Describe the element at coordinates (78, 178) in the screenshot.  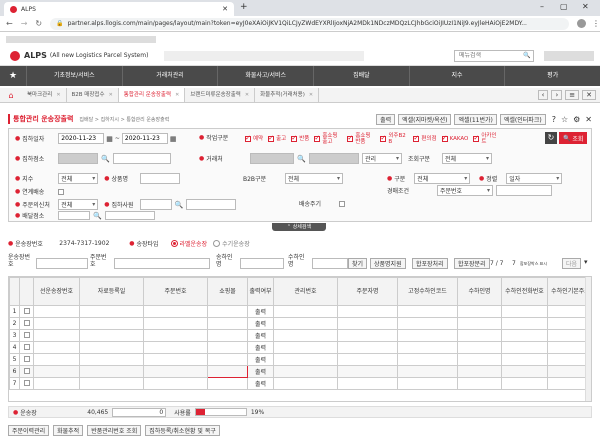
I see `courier-select: 전체` at that location.